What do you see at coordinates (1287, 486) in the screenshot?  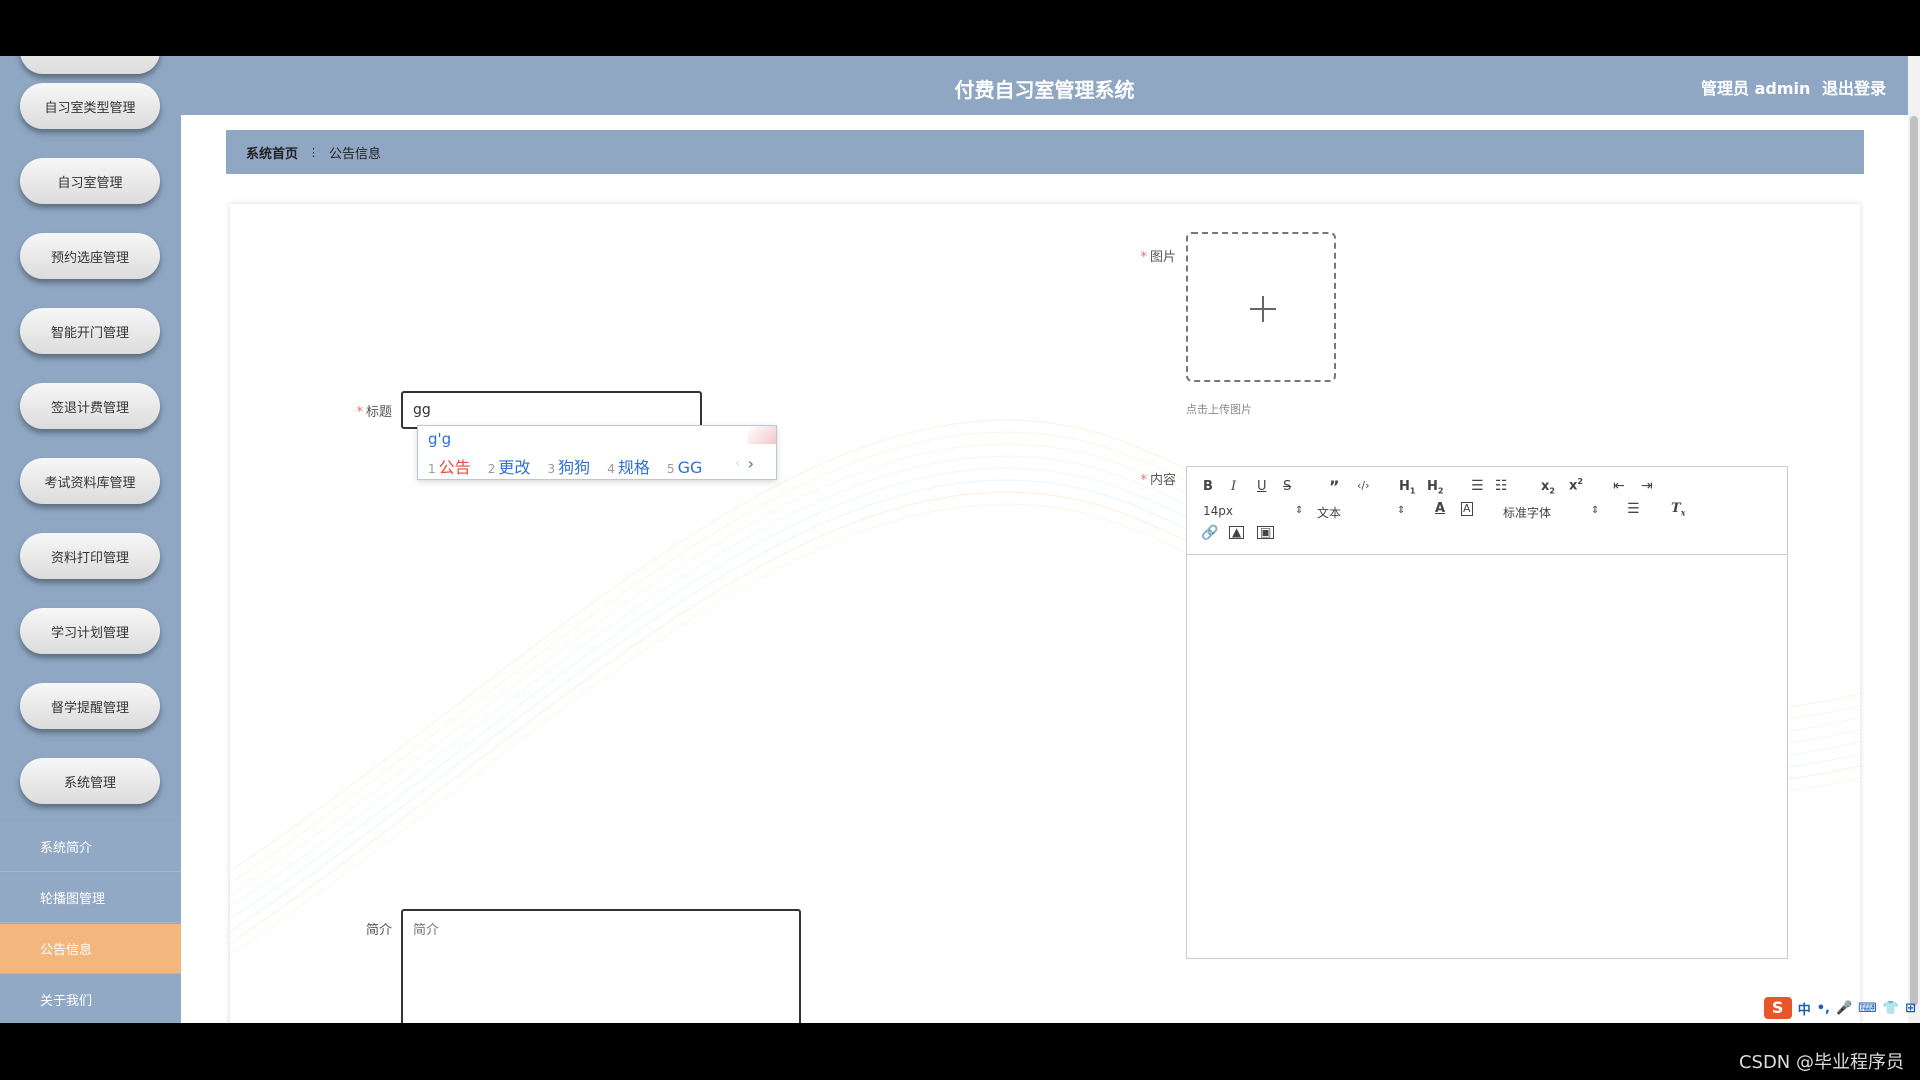 I see `strikethrough-icon: S` at bounding box center [1287, 486].